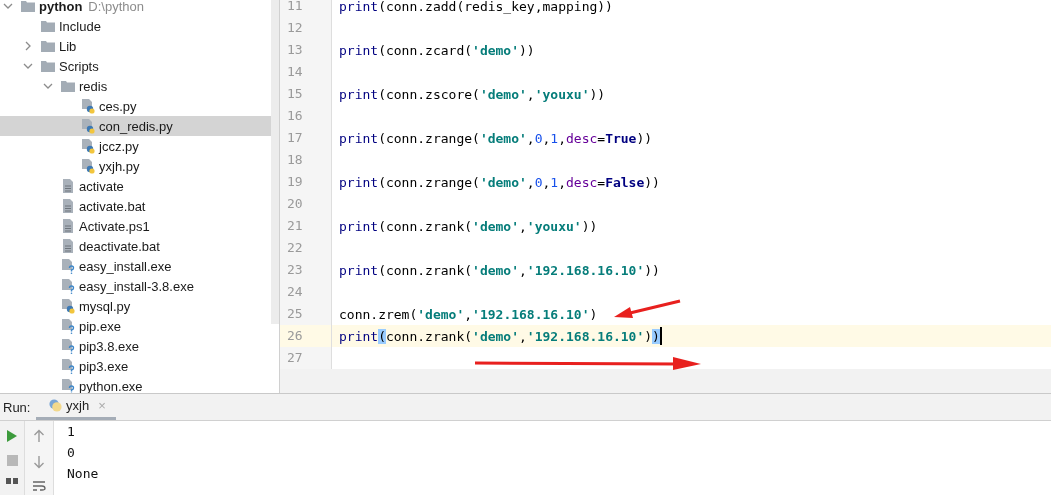 The height and width of the screenshot is (495, 1051). Describe the element at coordinates (135, 46) in the screenshot. I see `tree-item: Lib` at that location.